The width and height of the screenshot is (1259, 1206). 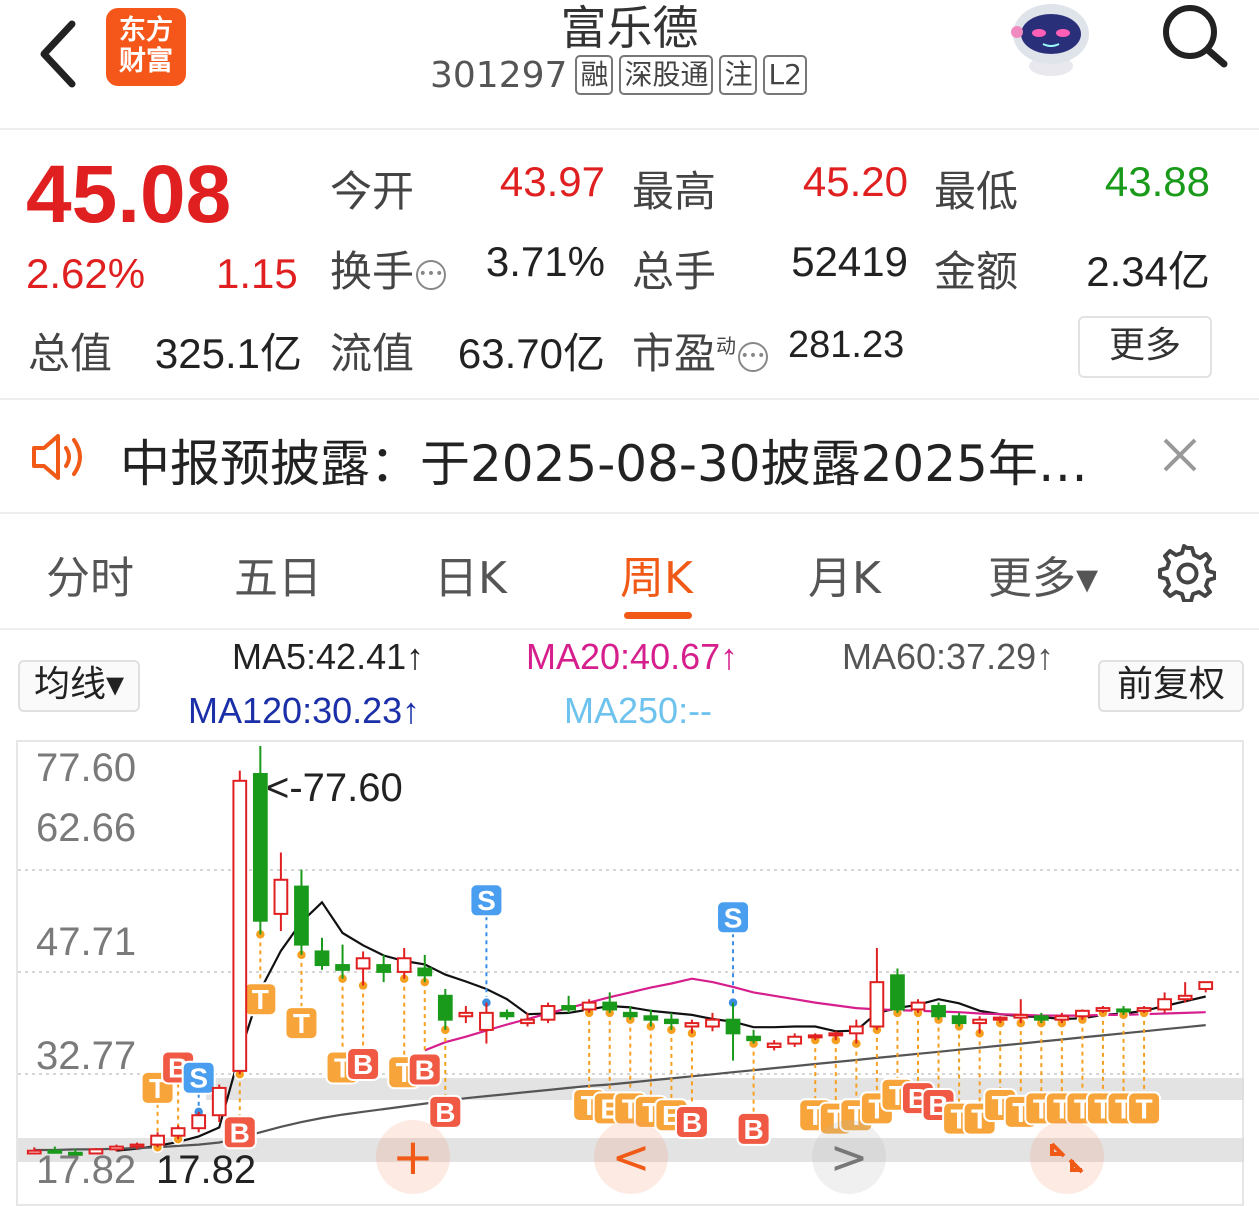 What do you see at coordinates (632, 656) in the screenshot?
I see `ma20-value: MA20:40.67↑` at bounding box center [632, 656].